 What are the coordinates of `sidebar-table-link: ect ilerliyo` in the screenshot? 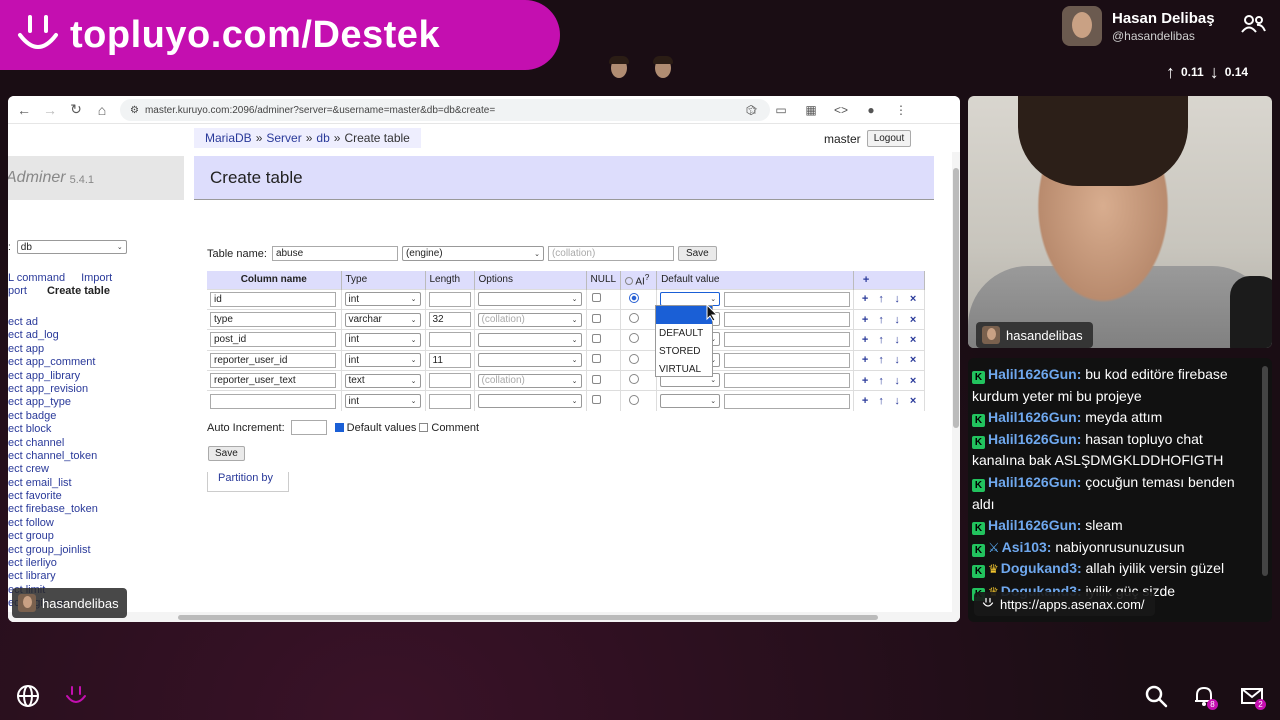 It's located at (60, 563).